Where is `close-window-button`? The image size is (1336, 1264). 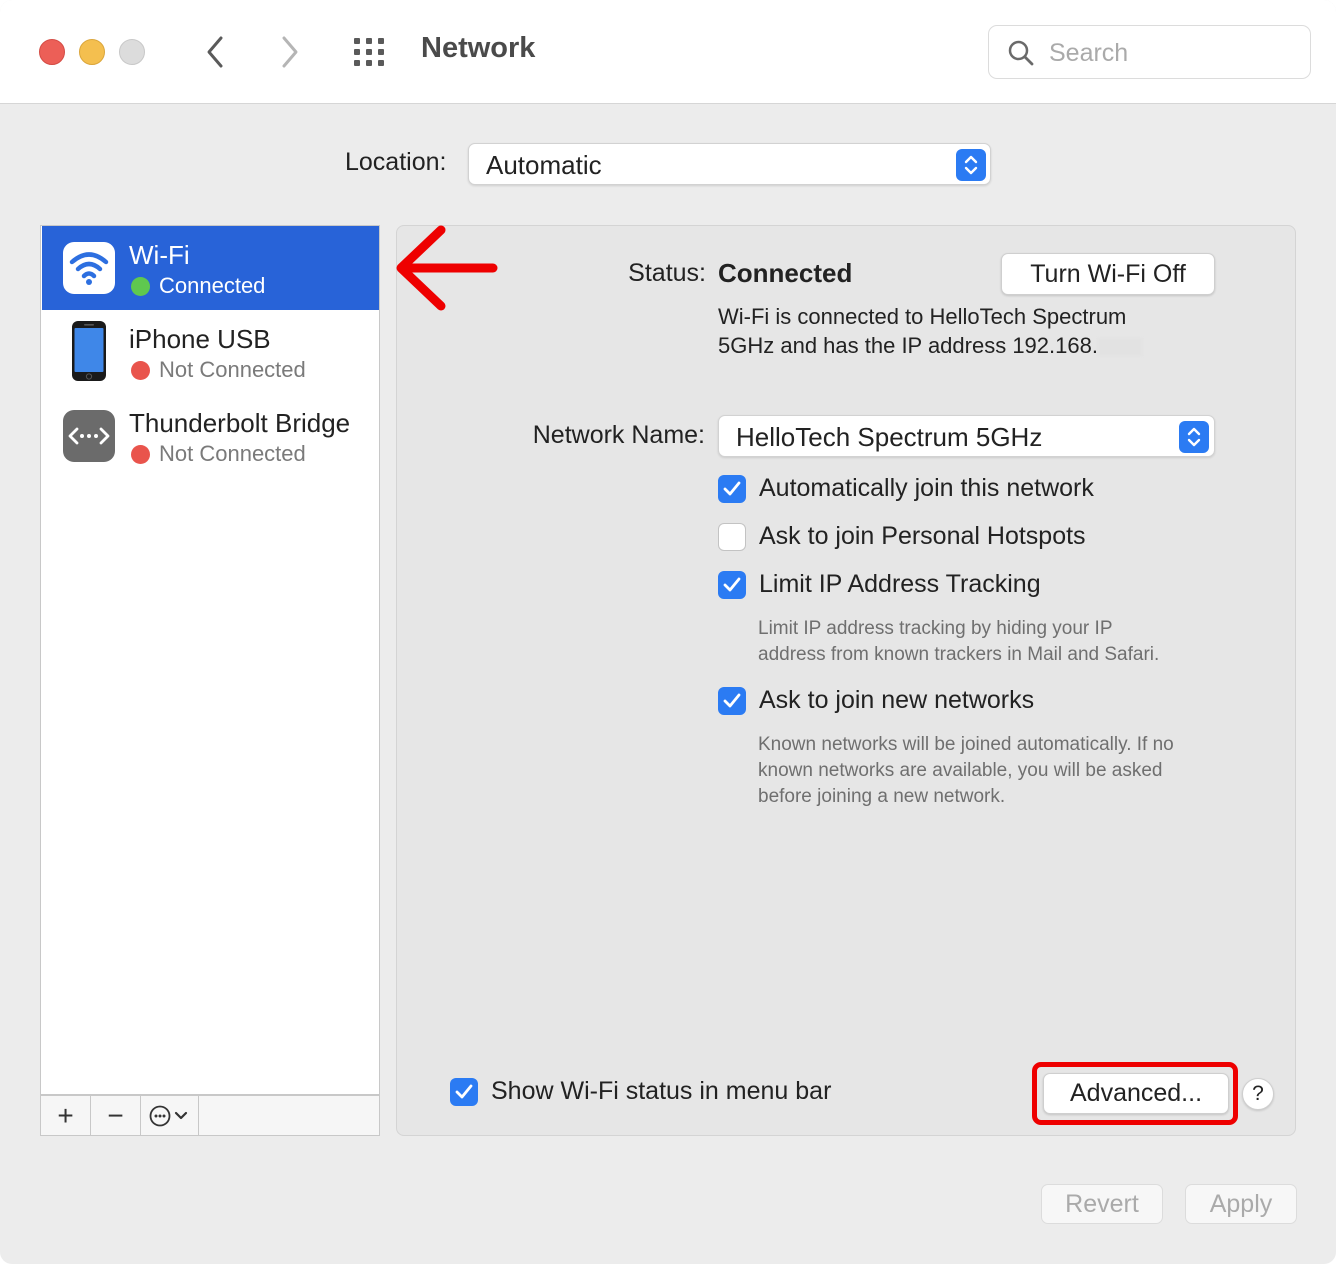
close-window-button is located at coordinates (52, 52).